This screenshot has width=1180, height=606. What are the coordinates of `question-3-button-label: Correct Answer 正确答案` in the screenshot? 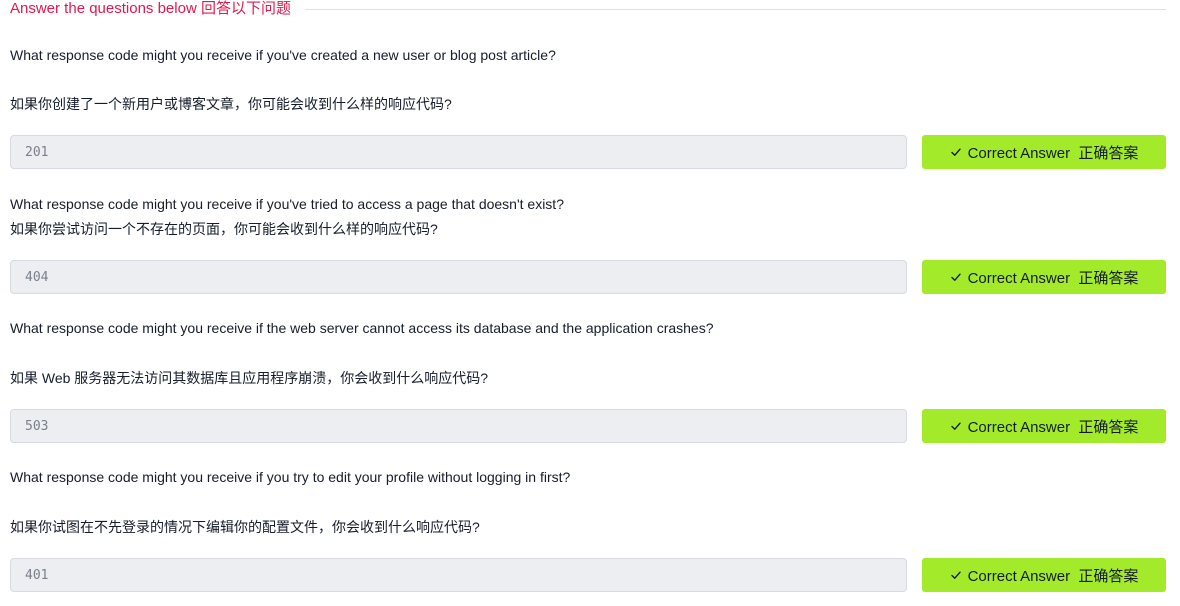 It's located at (1053, 427).